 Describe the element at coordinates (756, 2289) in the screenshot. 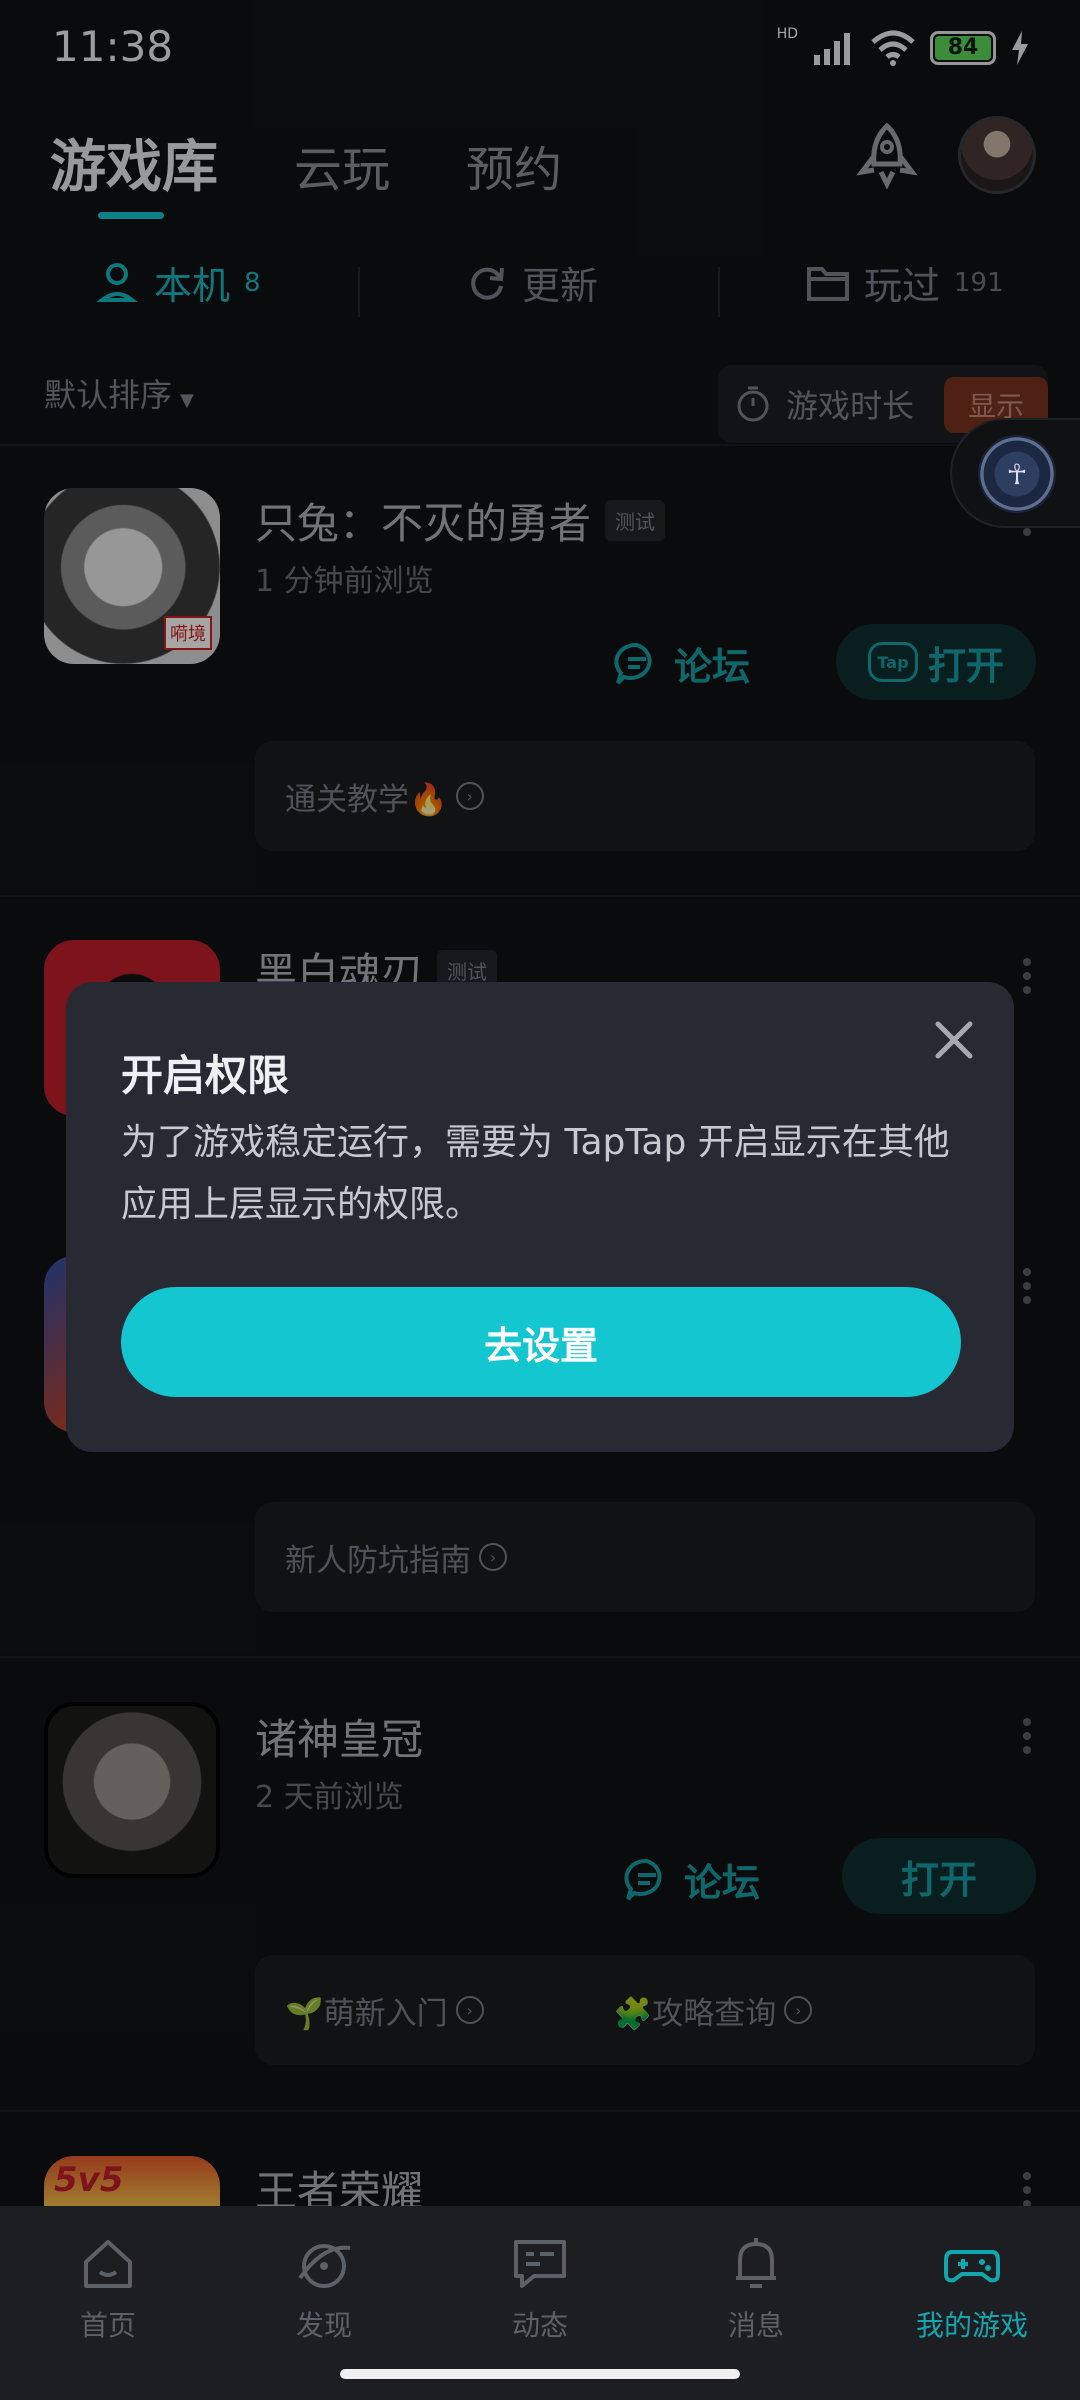

I see `nav-messages: 消息` at that location.